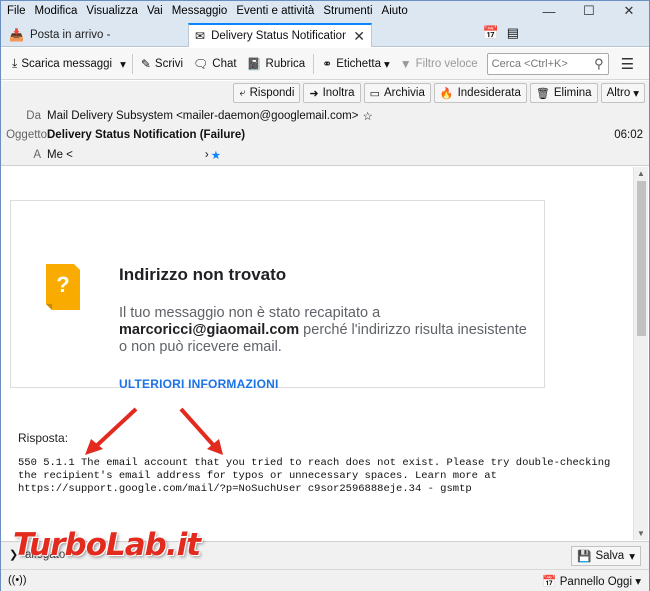  I want to click on menu-messaggio: Messaggio, so click(200, 11).